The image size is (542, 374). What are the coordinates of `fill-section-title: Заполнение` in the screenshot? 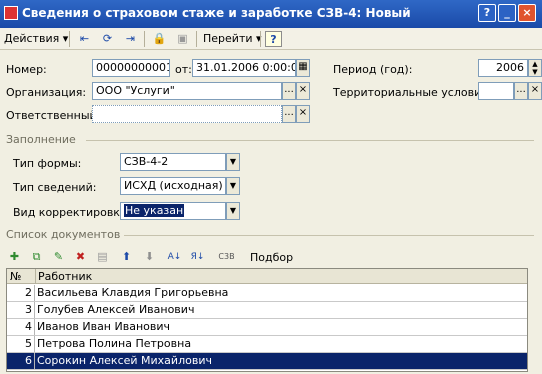 It's located at (41, 139).